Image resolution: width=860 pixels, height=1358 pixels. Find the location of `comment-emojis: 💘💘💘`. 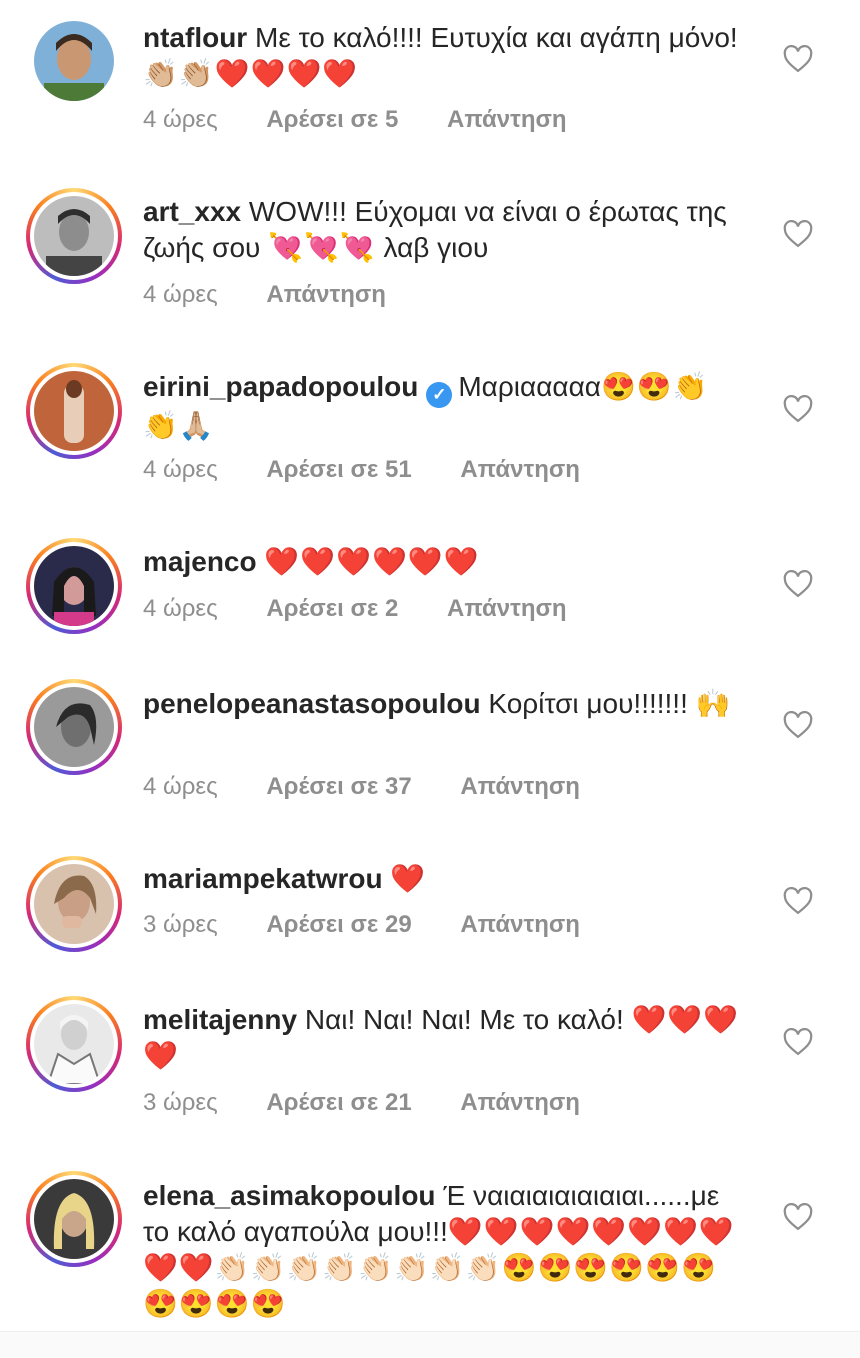

comment-emojis: 💘💘💘 is located at coordinates (322, 247).